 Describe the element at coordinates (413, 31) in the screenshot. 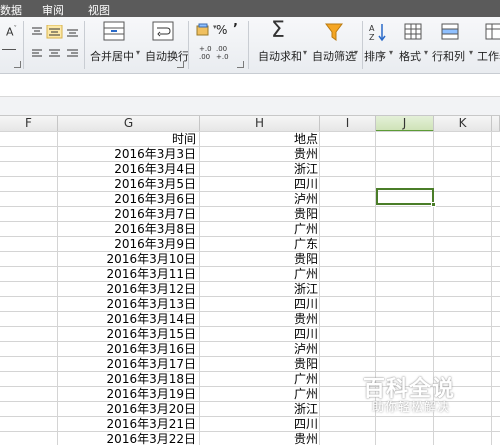

I see `format-icon` at that location.